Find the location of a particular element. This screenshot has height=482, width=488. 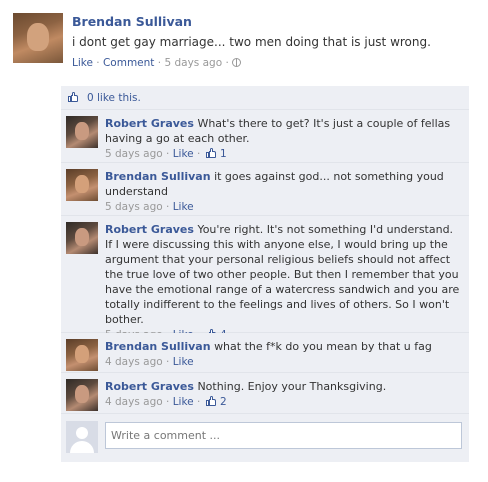

default-profile-icon is located at coordinates (82, 437).